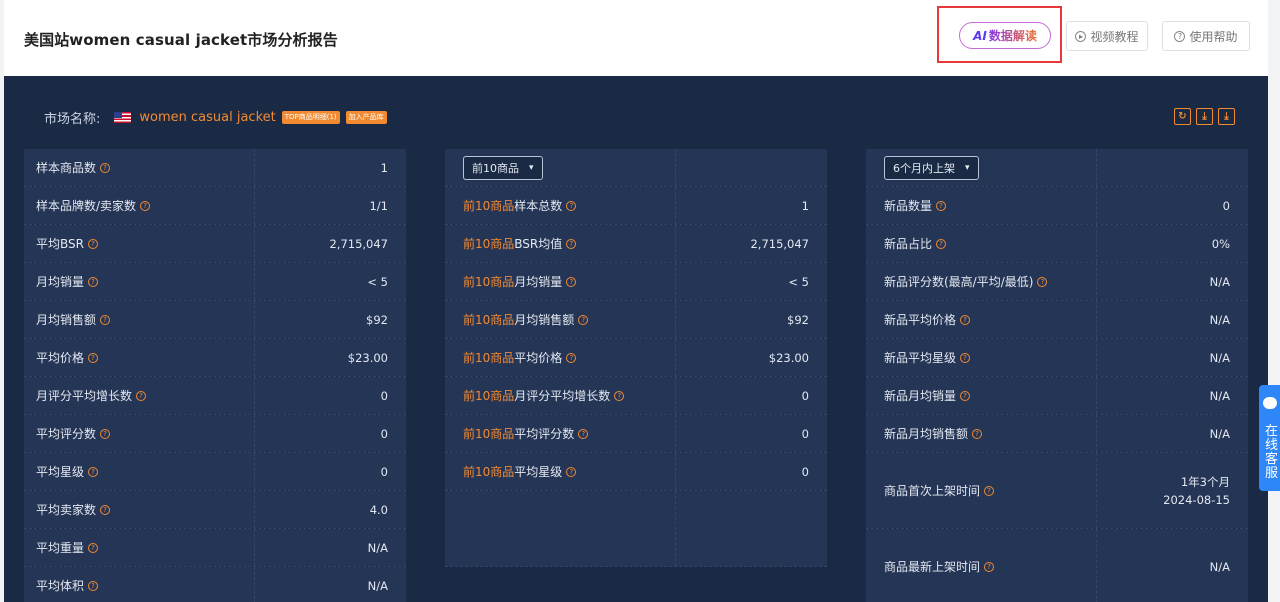 This screenshot has width=1280, height=602. What do you see at coordinates (86, 206) in the screenshot?
I see `row-label-text: 样本品牌数/卖家数` at bounding box center [86, 206].